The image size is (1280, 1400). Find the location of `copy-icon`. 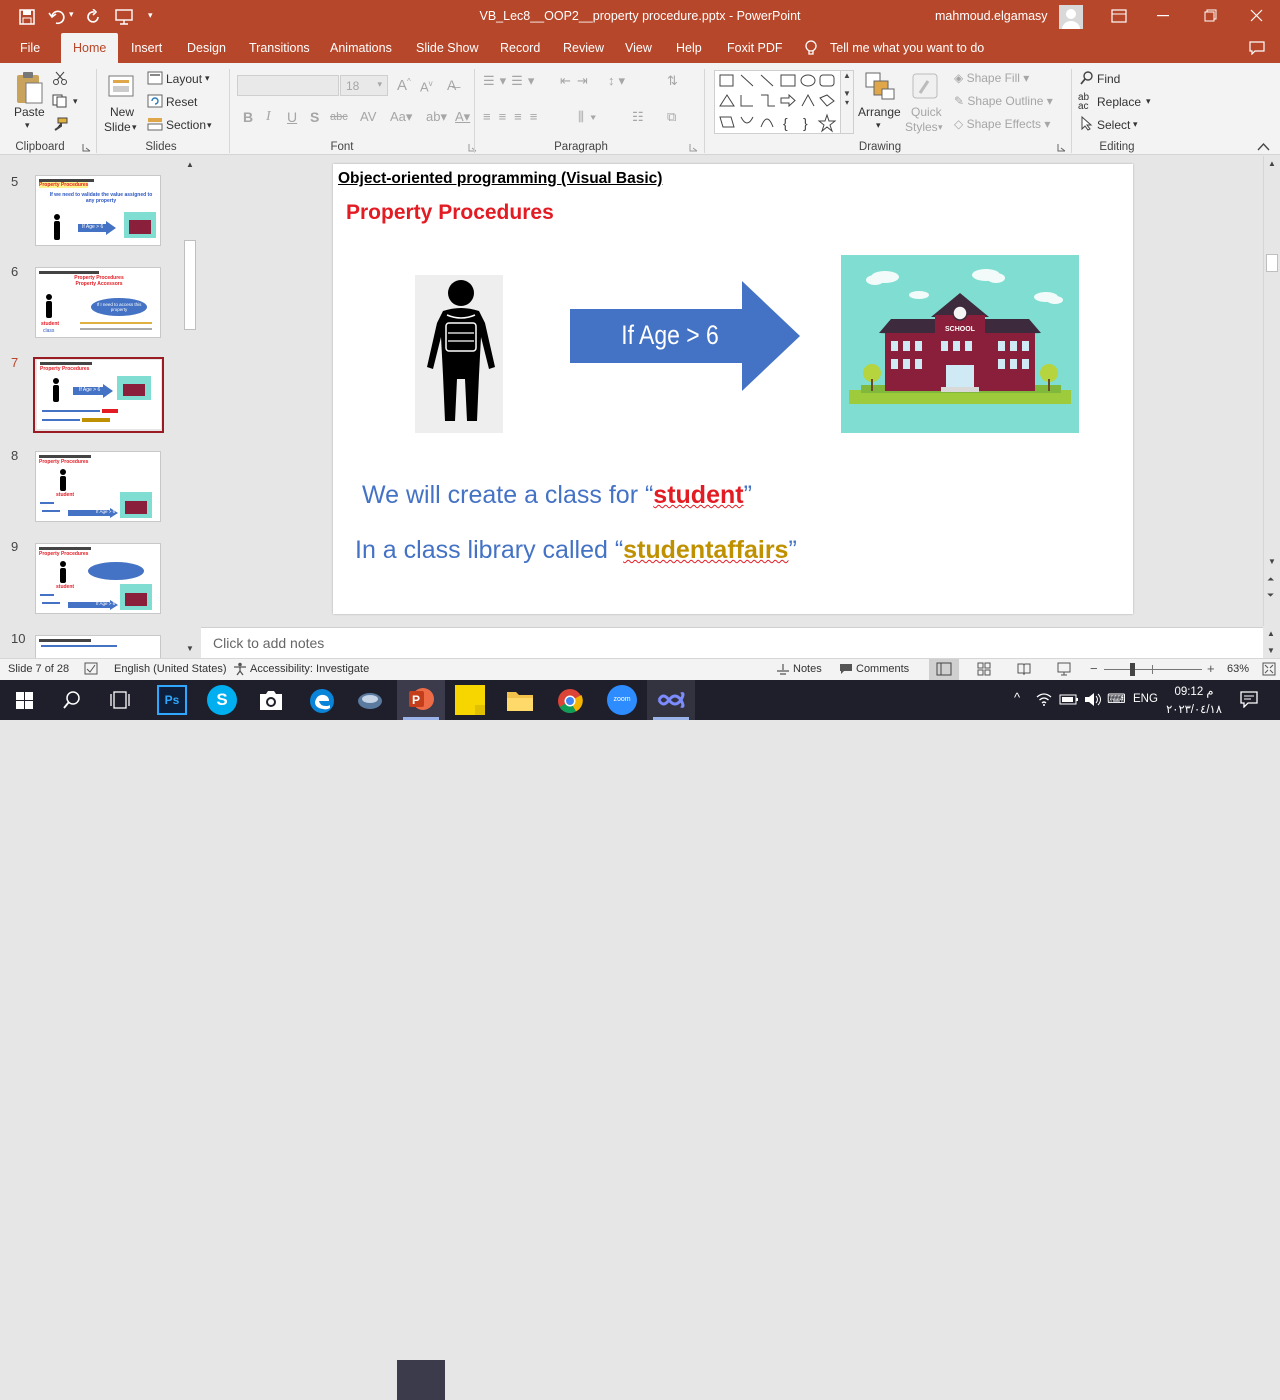

copy-icon is located at coordinates (60, 101).